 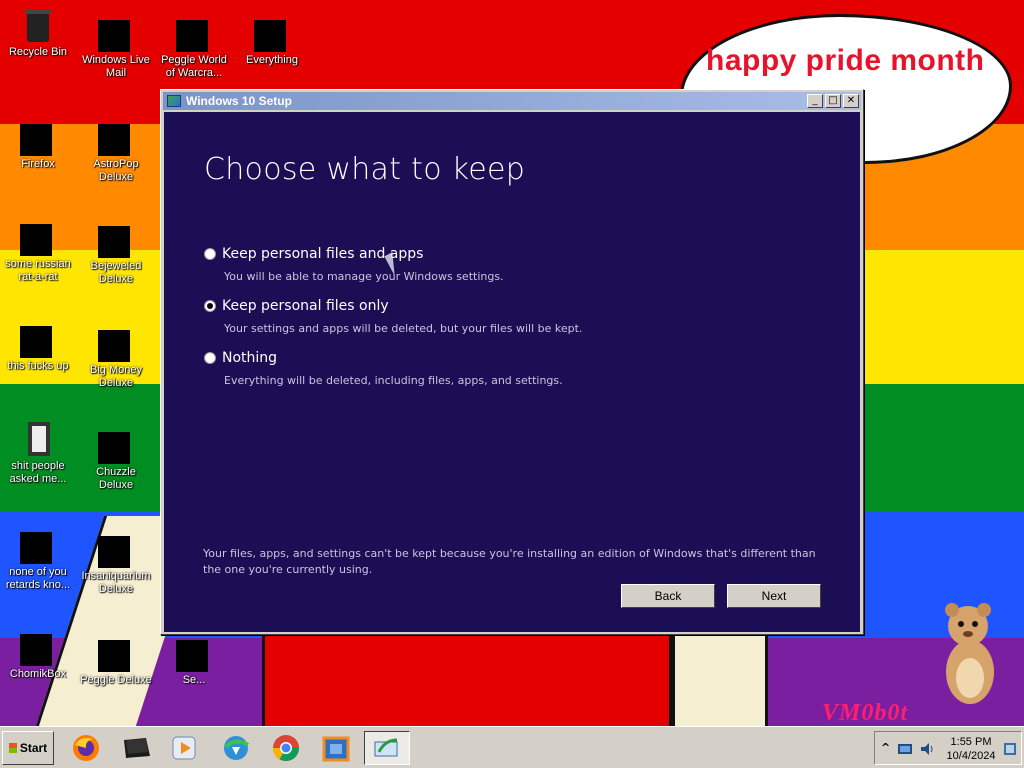 What do you see at coordinates (116, 33) in the screenshot?
I see `mail-icon` at bounding box center [116, 33].